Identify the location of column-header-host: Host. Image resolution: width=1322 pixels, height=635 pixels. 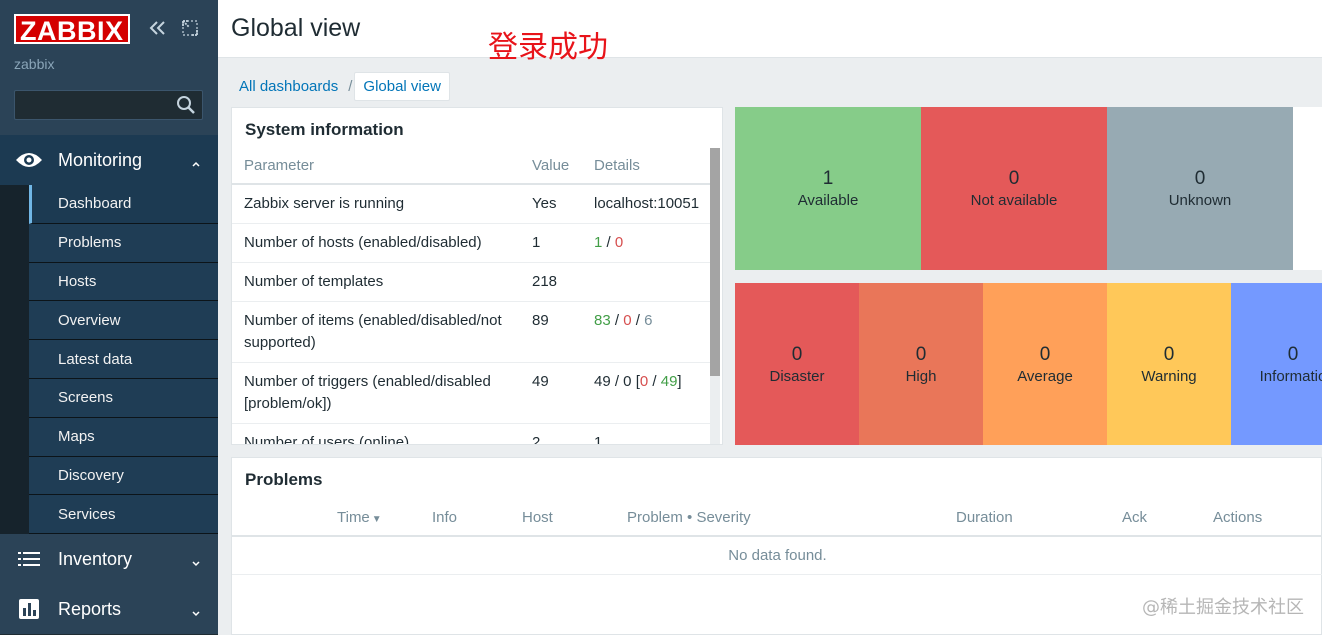
(537, 517).